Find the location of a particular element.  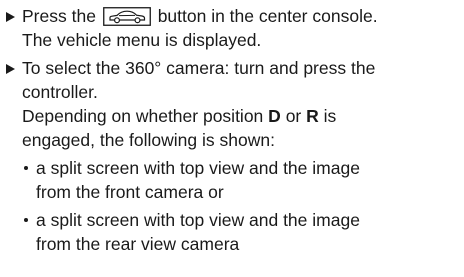

step-1-result: The vehicle menu is displayed. is located at coordinates (142, 40).